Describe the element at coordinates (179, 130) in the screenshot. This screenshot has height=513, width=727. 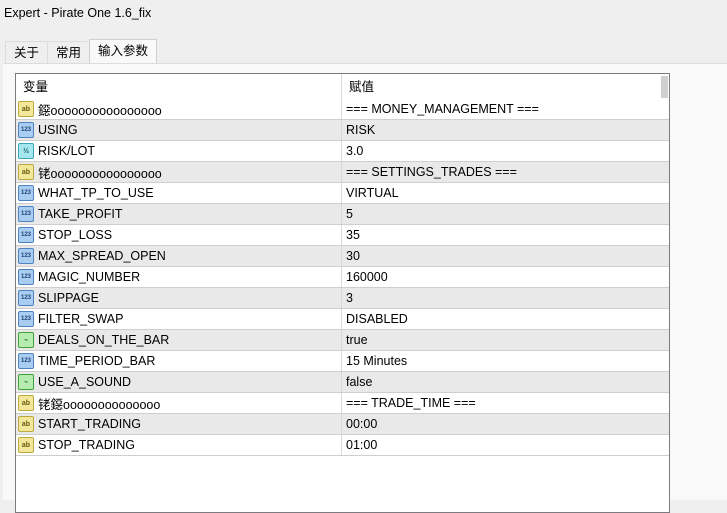
I see `variable-cell: 123 USING` at that location.